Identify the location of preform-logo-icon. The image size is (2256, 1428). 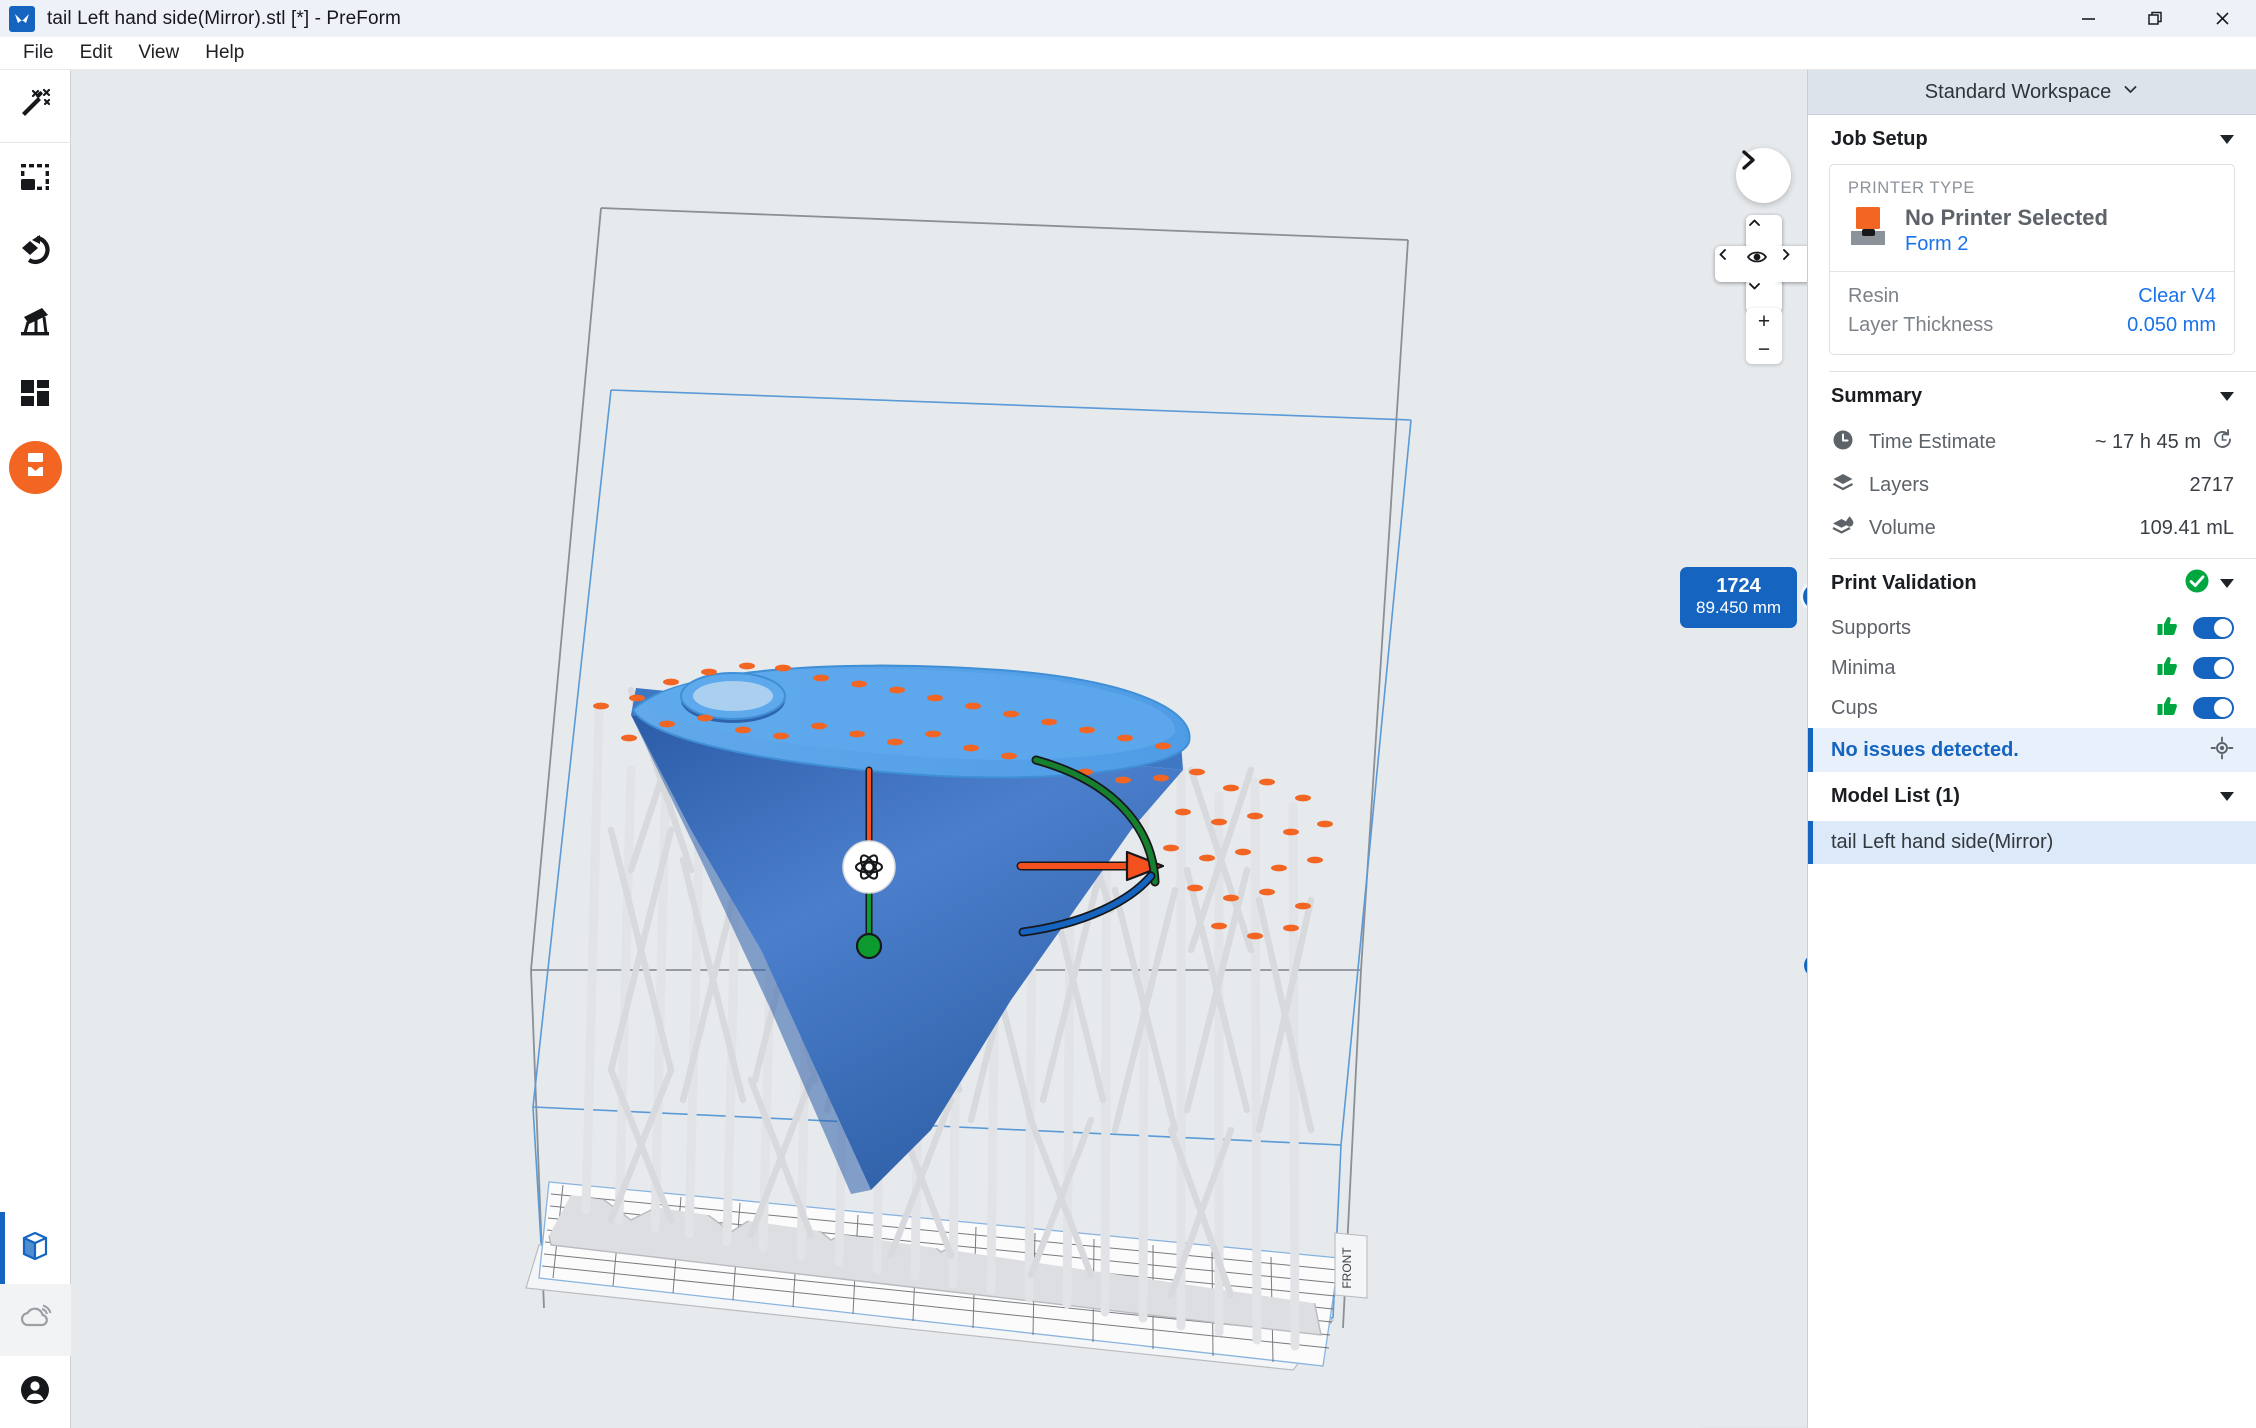
(22, 18).